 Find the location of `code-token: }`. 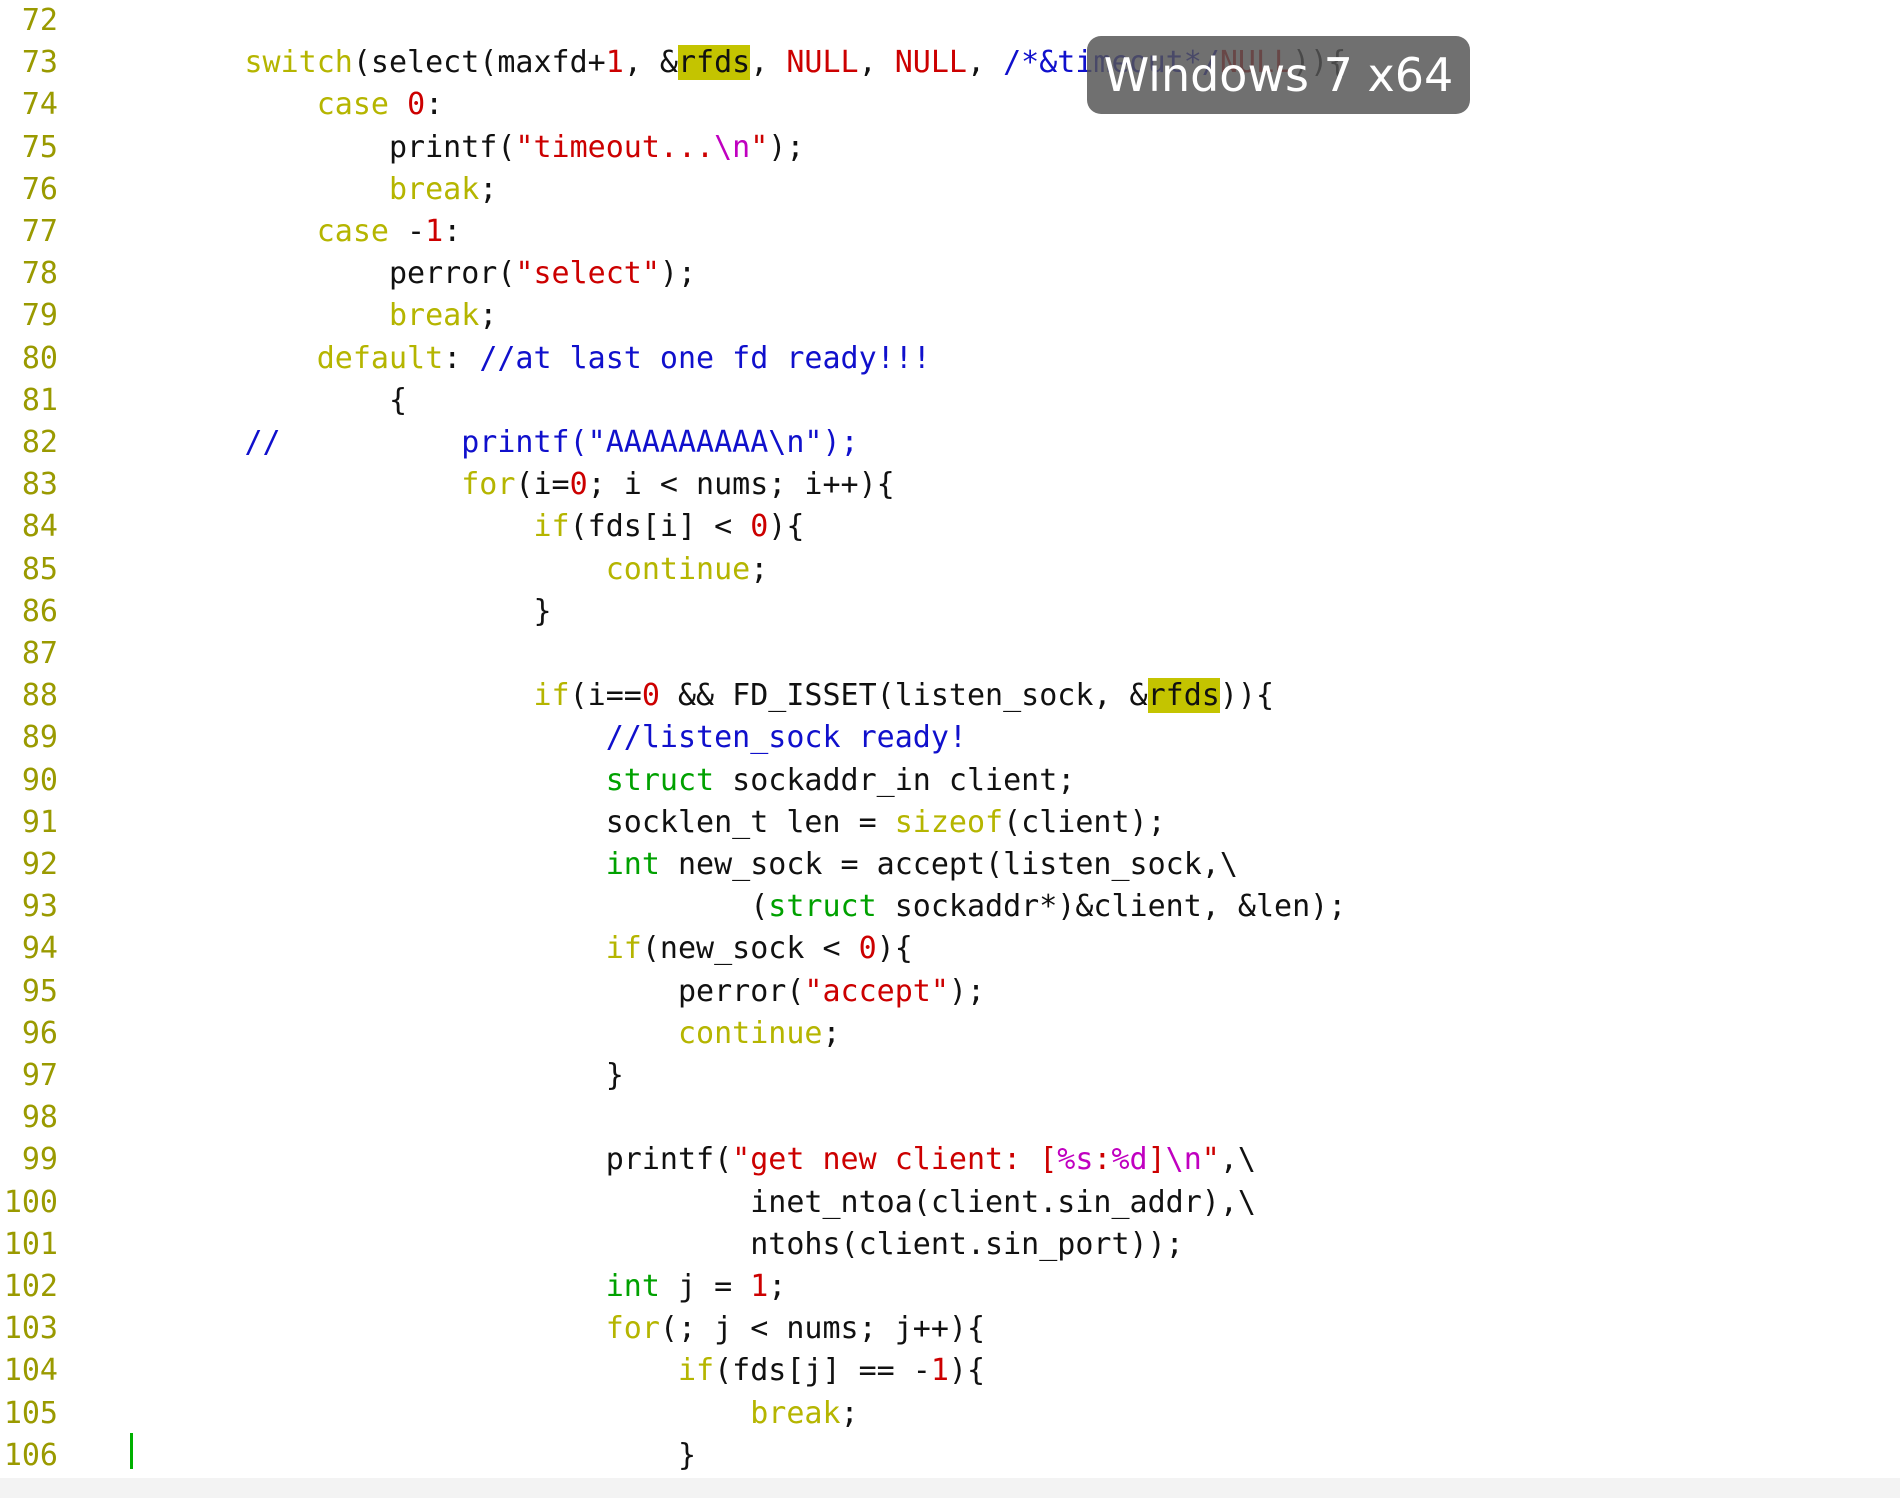

code-token: } is located at coordinates (326, 611).